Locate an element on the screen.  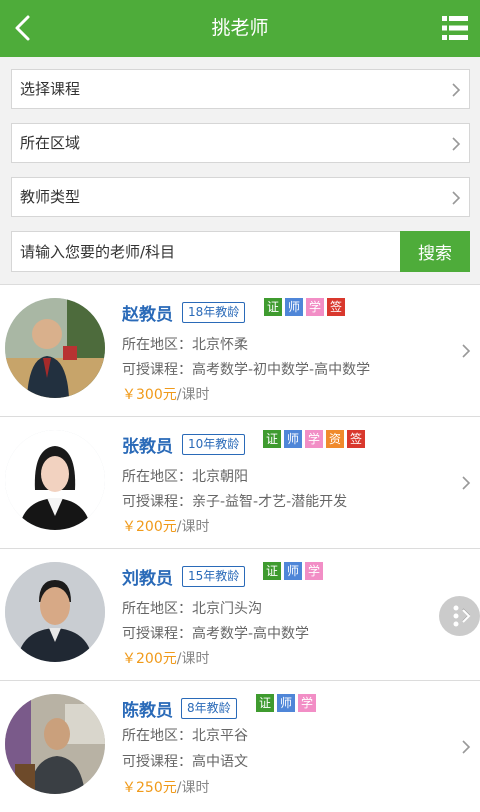
price-line: ￥250元/课时 is located at coordinates (165, 787).